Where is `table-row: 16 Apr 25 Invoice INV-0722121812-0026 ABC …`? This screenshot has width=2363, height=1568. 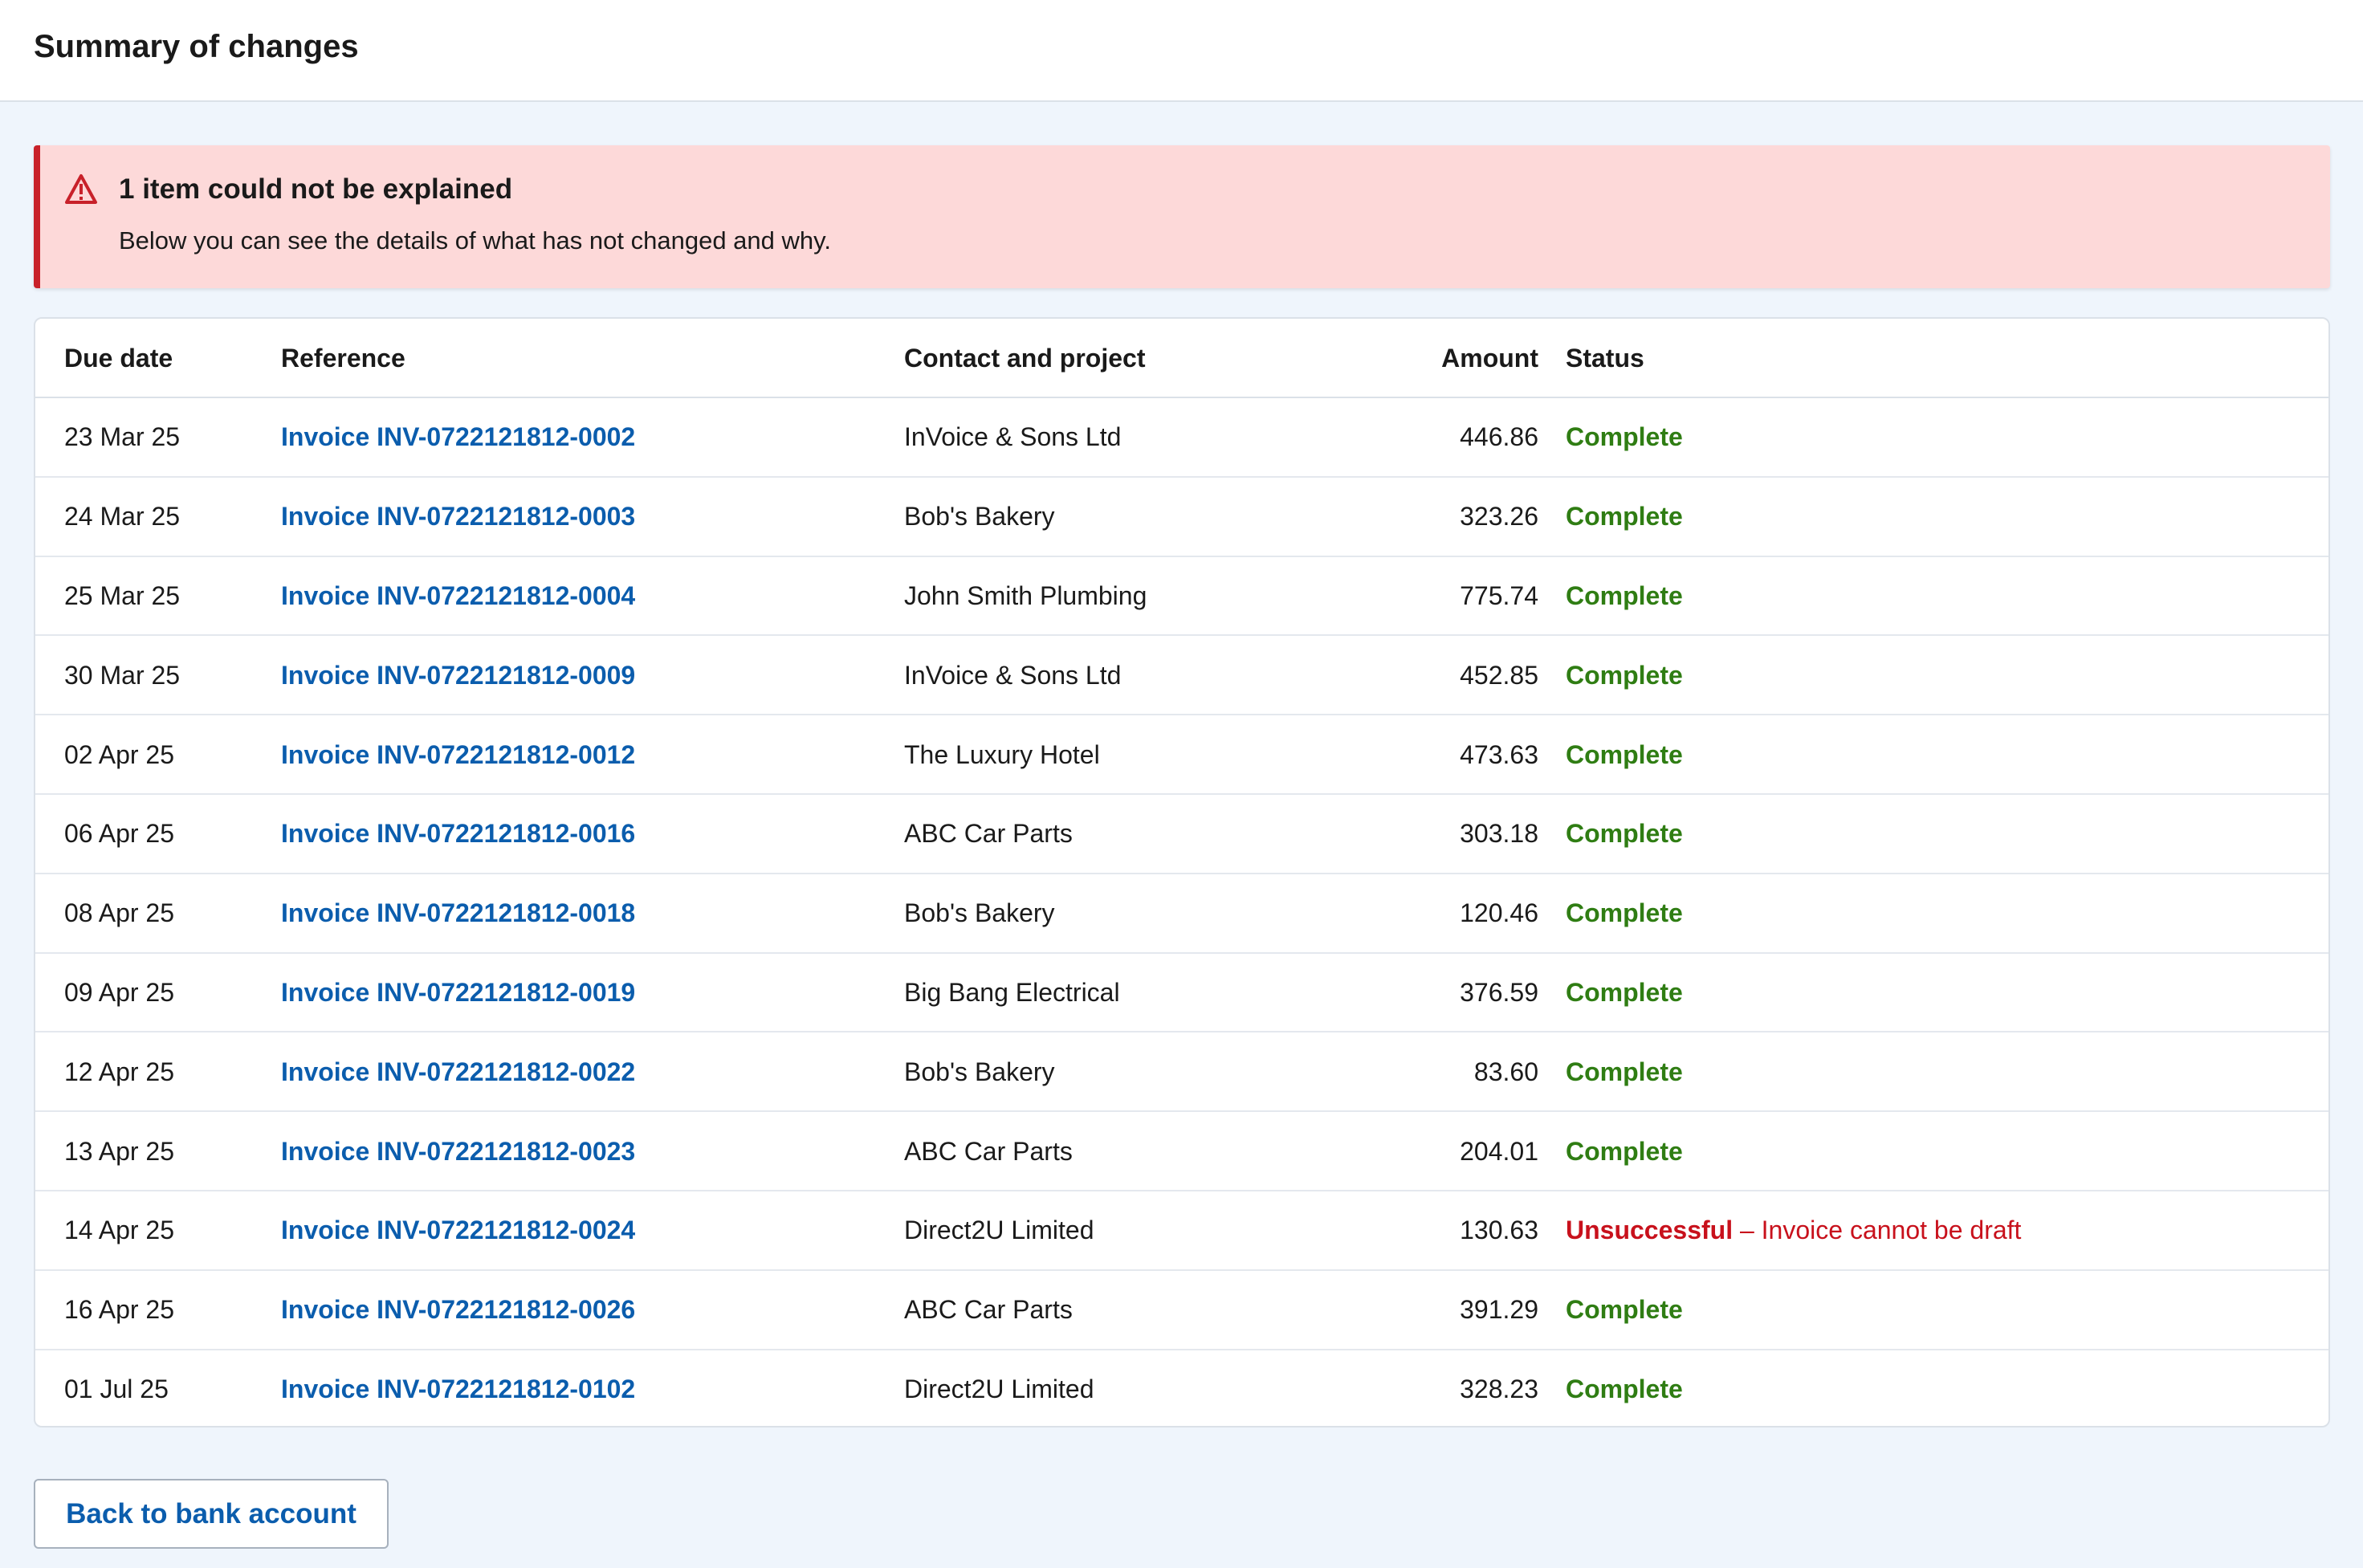
table-row: 16 Apr 25 Invoice INV-0722121812-0026 ABC … is located at coordinates (1181, 1309).